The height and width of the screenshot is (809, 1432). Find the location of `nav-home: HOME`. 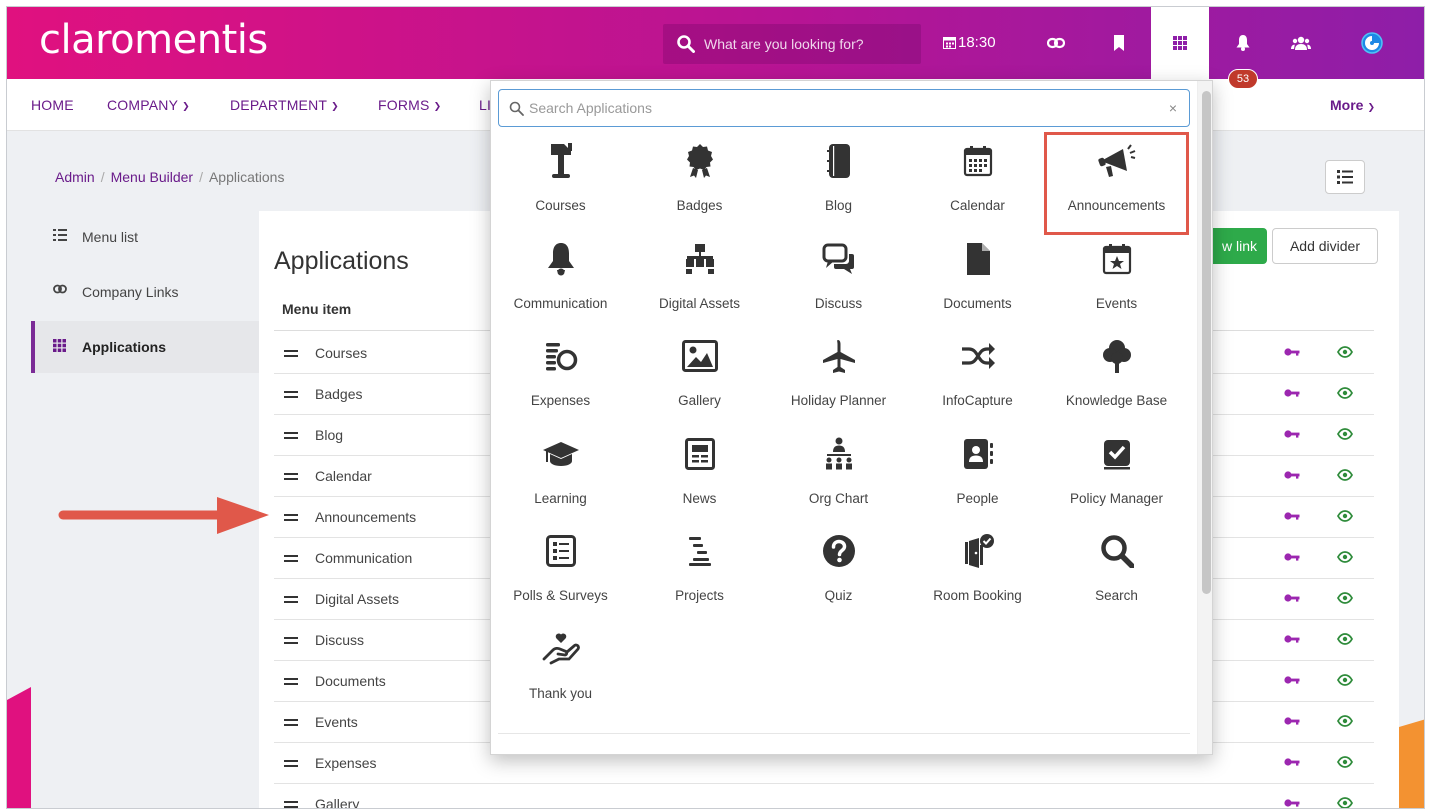

nav-home: HOME is located at coordinates (52, 105).